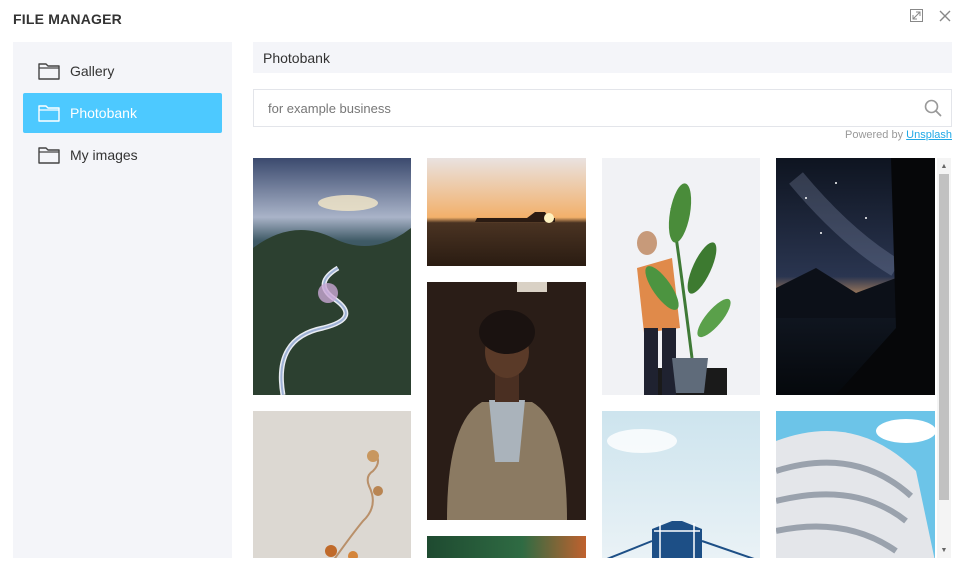 Image resolution: width=960 pixels, height=567 pixels. What do you see at coordinates (104, 155) in the screenshot?
I see `sidebar-item-label: My images` at bounding box center [104, 155].